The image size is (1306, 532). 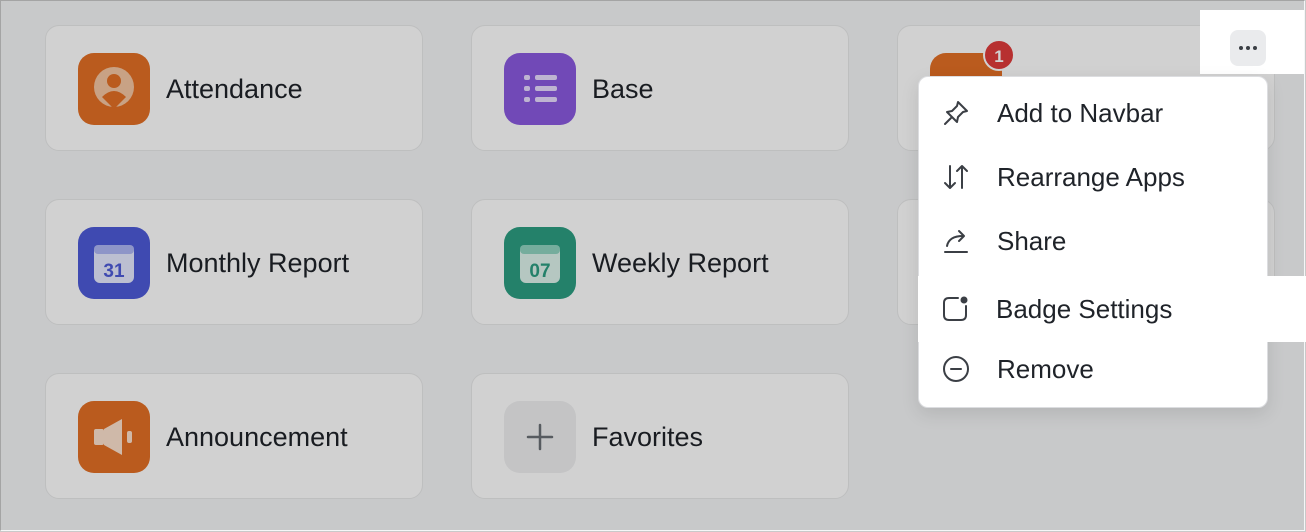 What do you see at coordinates (680, 263) in the screenshot?
I see `app-label: Weekly Report` at bounding box center [680, 263].